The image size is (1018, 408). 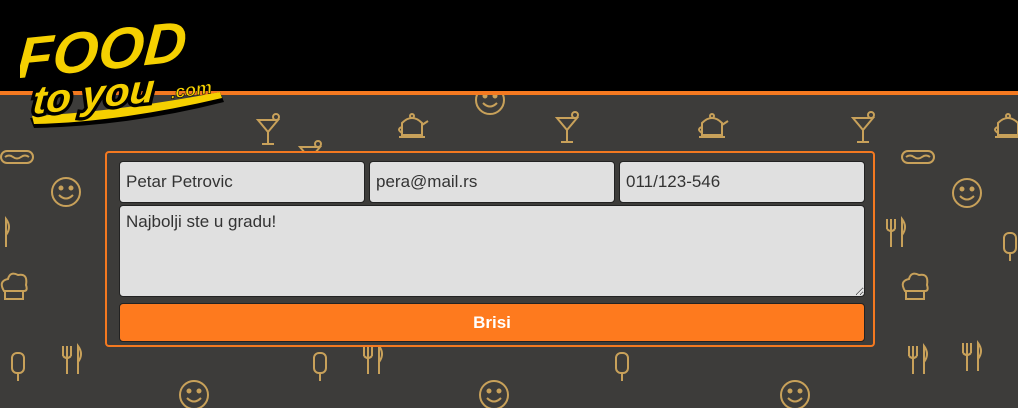 I want to click on delete-button: Brisi, so click(x=492, y=322).